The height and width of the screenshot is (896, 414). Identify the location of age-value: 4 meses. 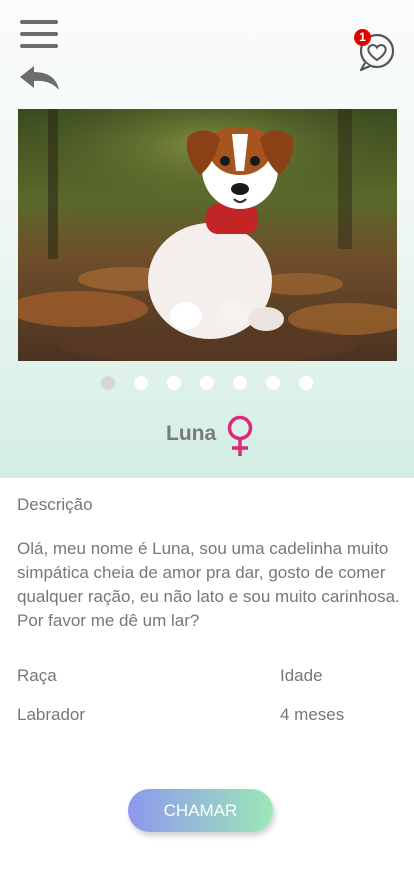
(312, 714).